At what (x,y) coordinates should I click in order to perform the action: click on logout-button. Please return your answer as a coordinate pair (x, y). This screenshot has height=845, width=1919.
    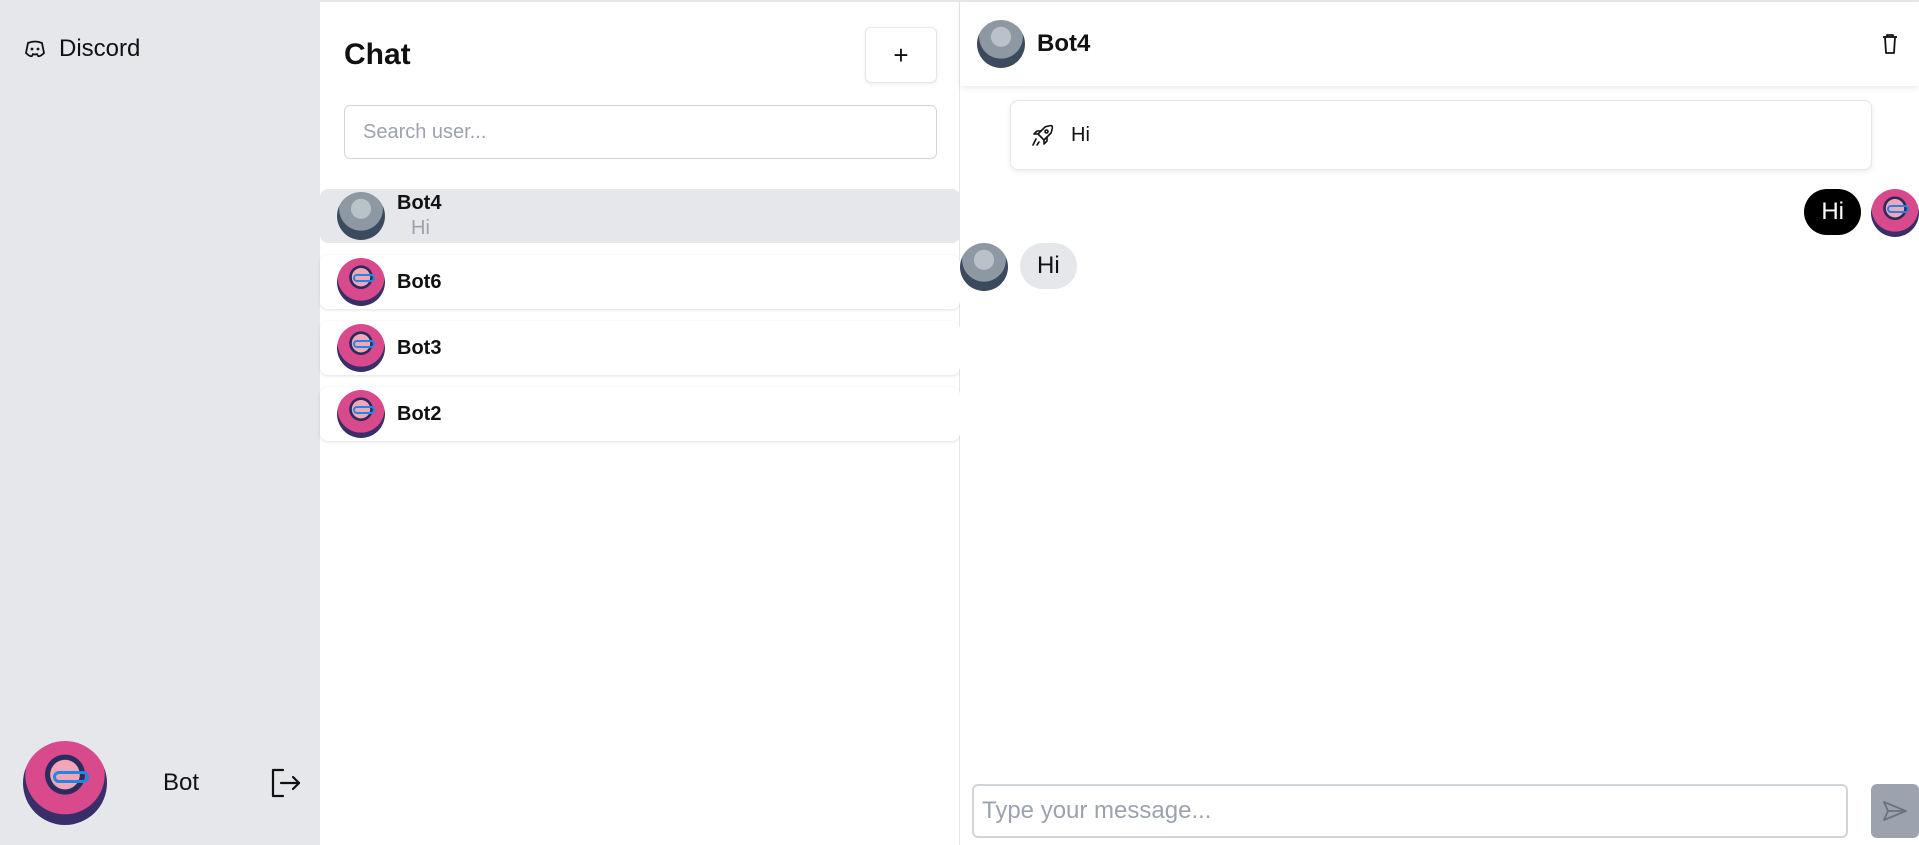
    Looking at the image, I should click on (285, 783).